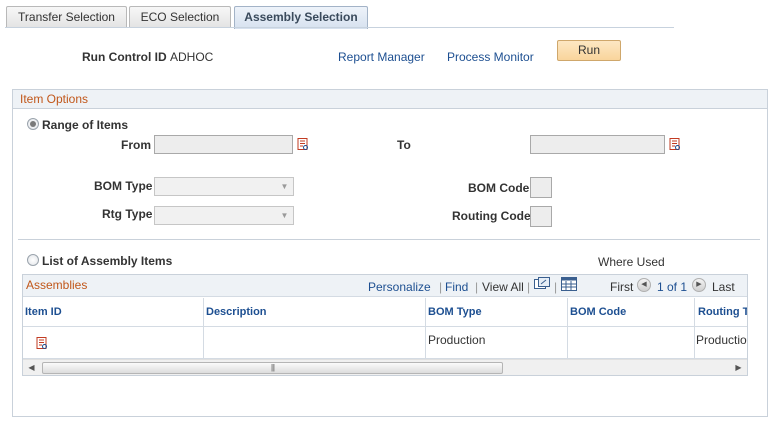  Describe the element at coordinates (622, 287) in the screenshot. I see `first-label: First` at that location.